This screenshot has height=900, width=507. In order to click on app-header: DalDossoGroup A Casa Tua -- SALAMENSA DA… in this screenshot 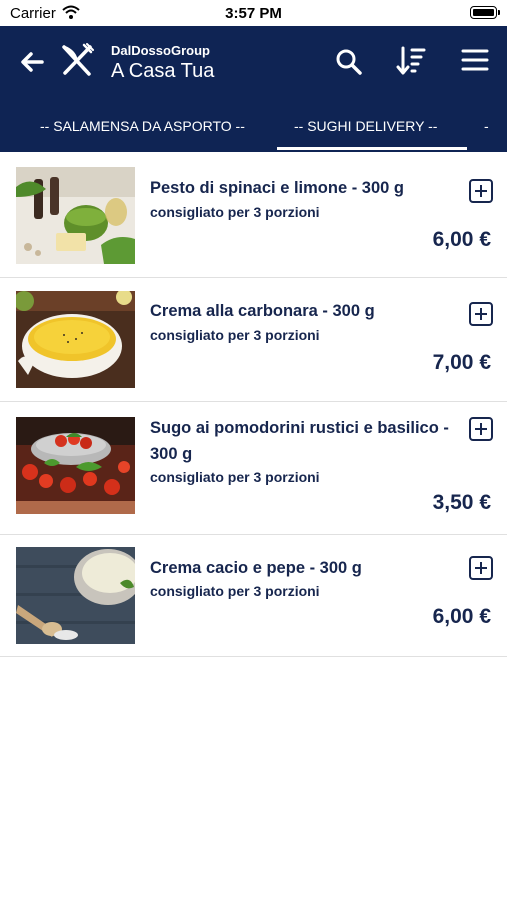, I will do `click(253, 89)`.